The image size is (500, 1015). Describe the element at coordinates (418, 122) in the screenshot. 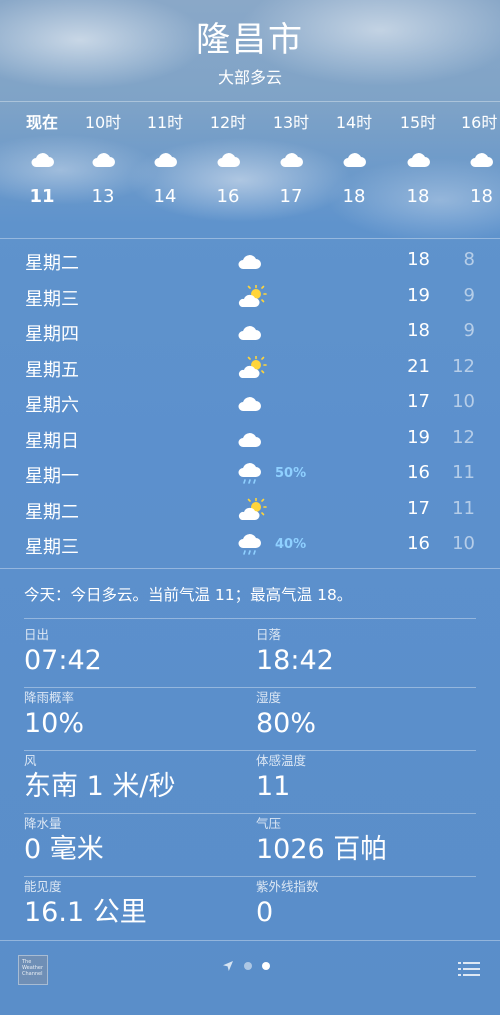

I see `hour-label: 15时` at that location.